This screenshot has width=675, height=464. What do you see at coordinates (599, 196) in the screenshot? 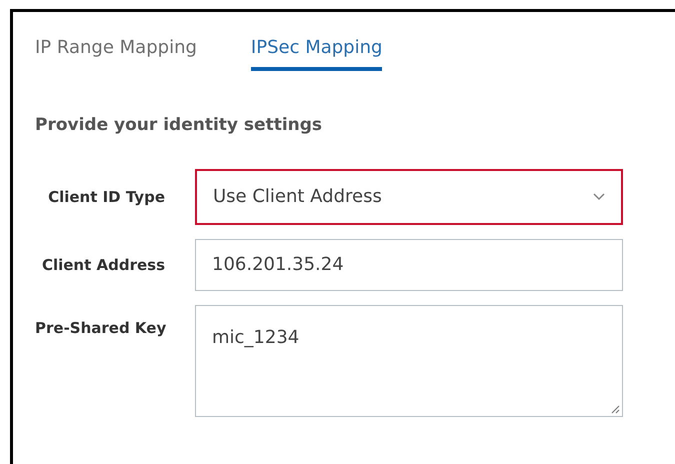
I see `chevron-down-icon` at bounding box center [599, 196].